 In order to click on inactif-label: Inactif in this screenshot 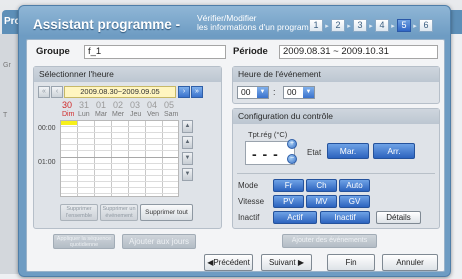, I will do `click(249, 217)`.